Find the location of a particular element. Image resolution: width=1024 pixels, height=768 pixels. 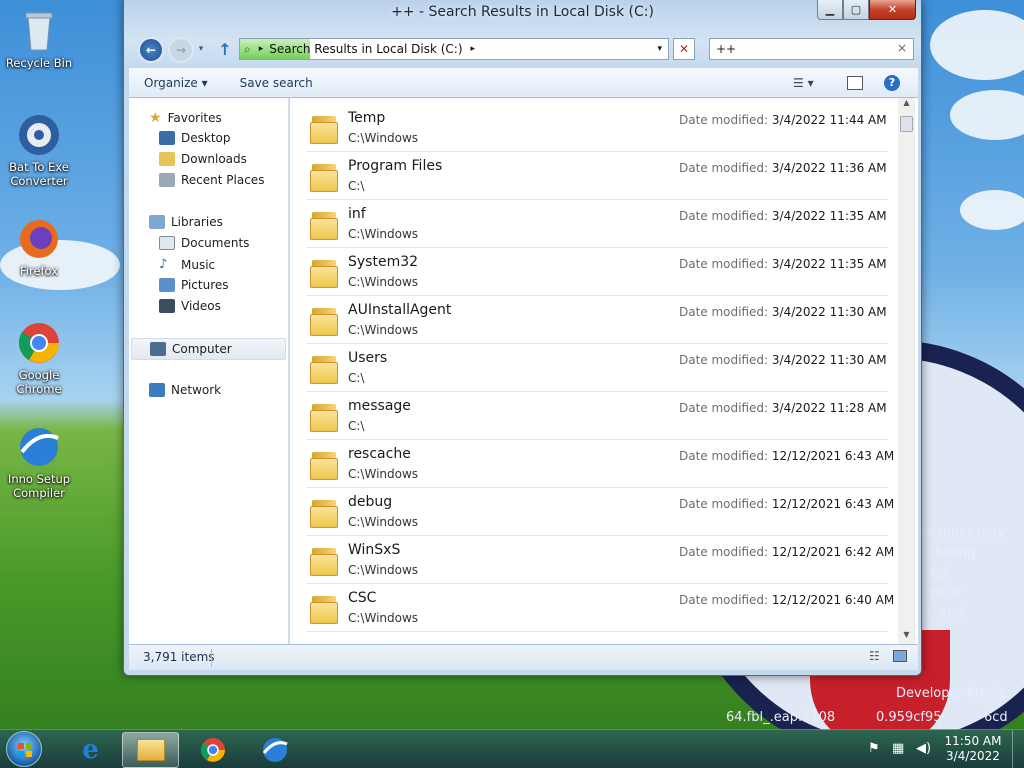

nav-computer: Computer is located at coordinates (208, 349).